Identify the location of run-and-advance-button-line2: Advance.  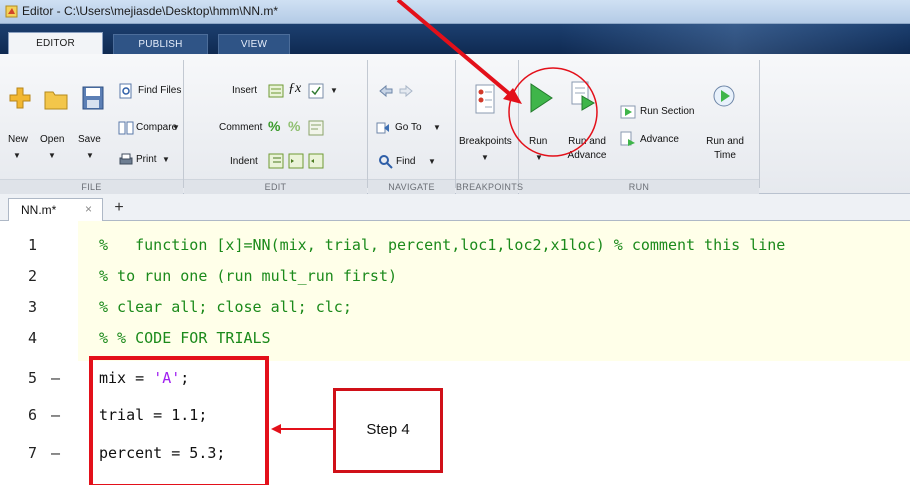
(587, 155).